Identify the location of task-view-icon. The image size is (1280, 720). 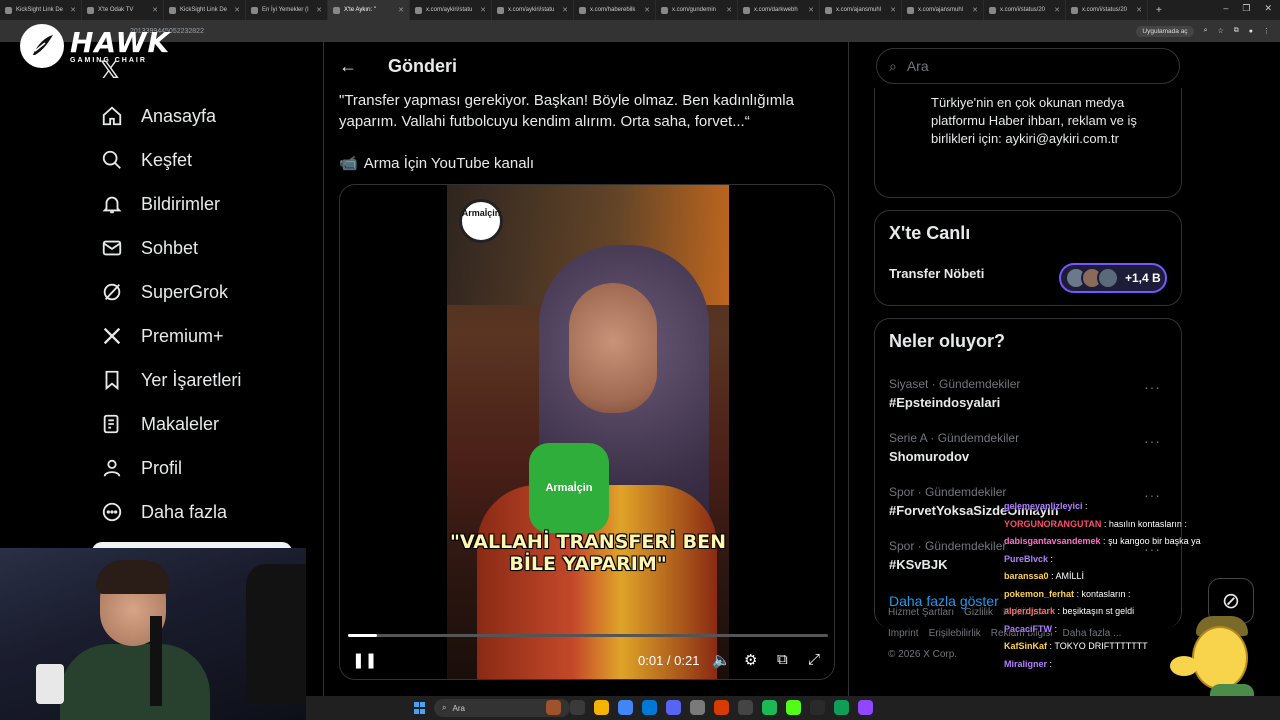
(577, 707).